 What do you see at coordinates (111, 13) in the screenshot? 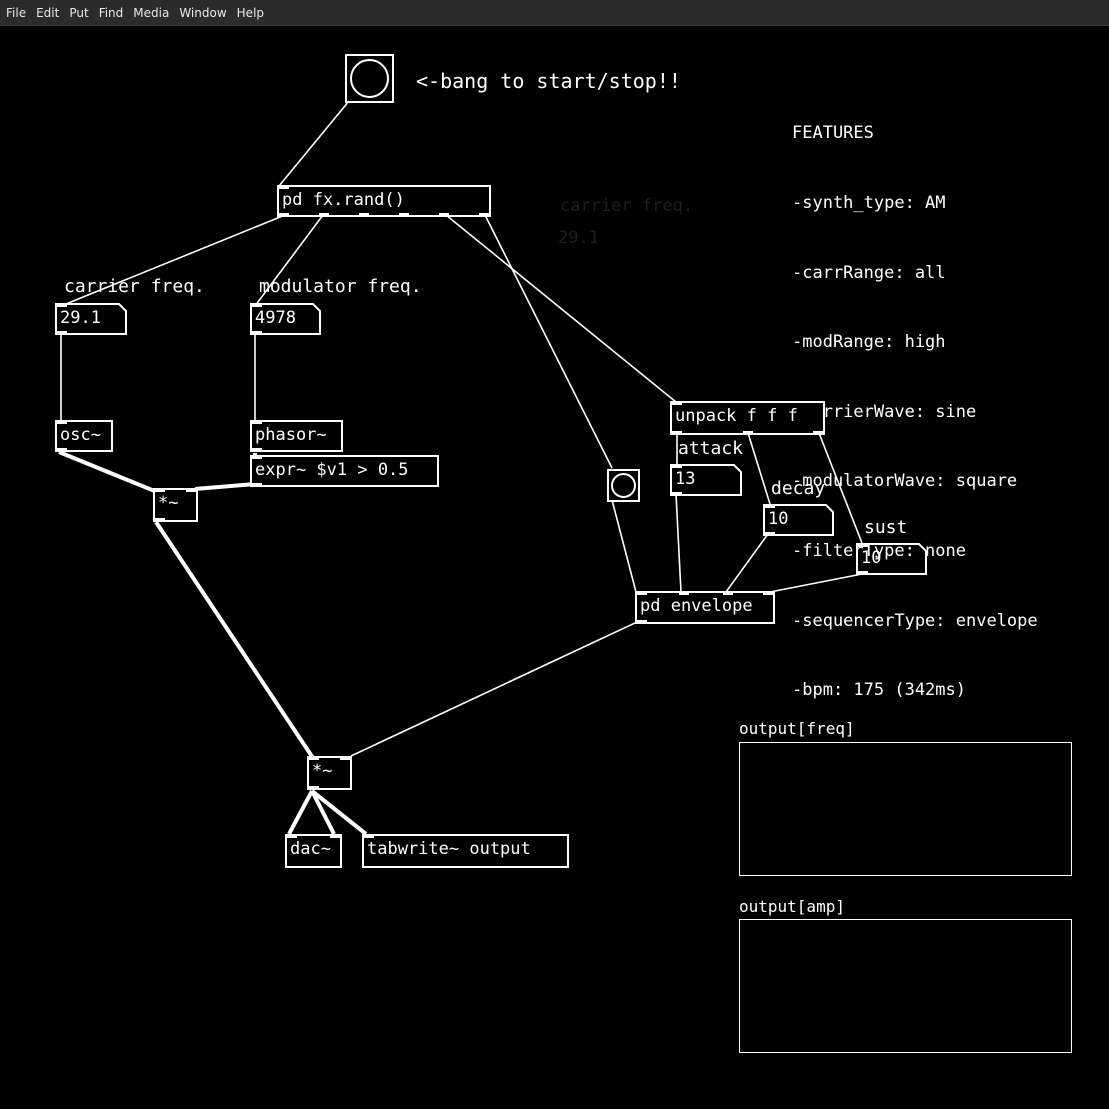
I see `menu-find: Find` at bounding box center [111, 13].